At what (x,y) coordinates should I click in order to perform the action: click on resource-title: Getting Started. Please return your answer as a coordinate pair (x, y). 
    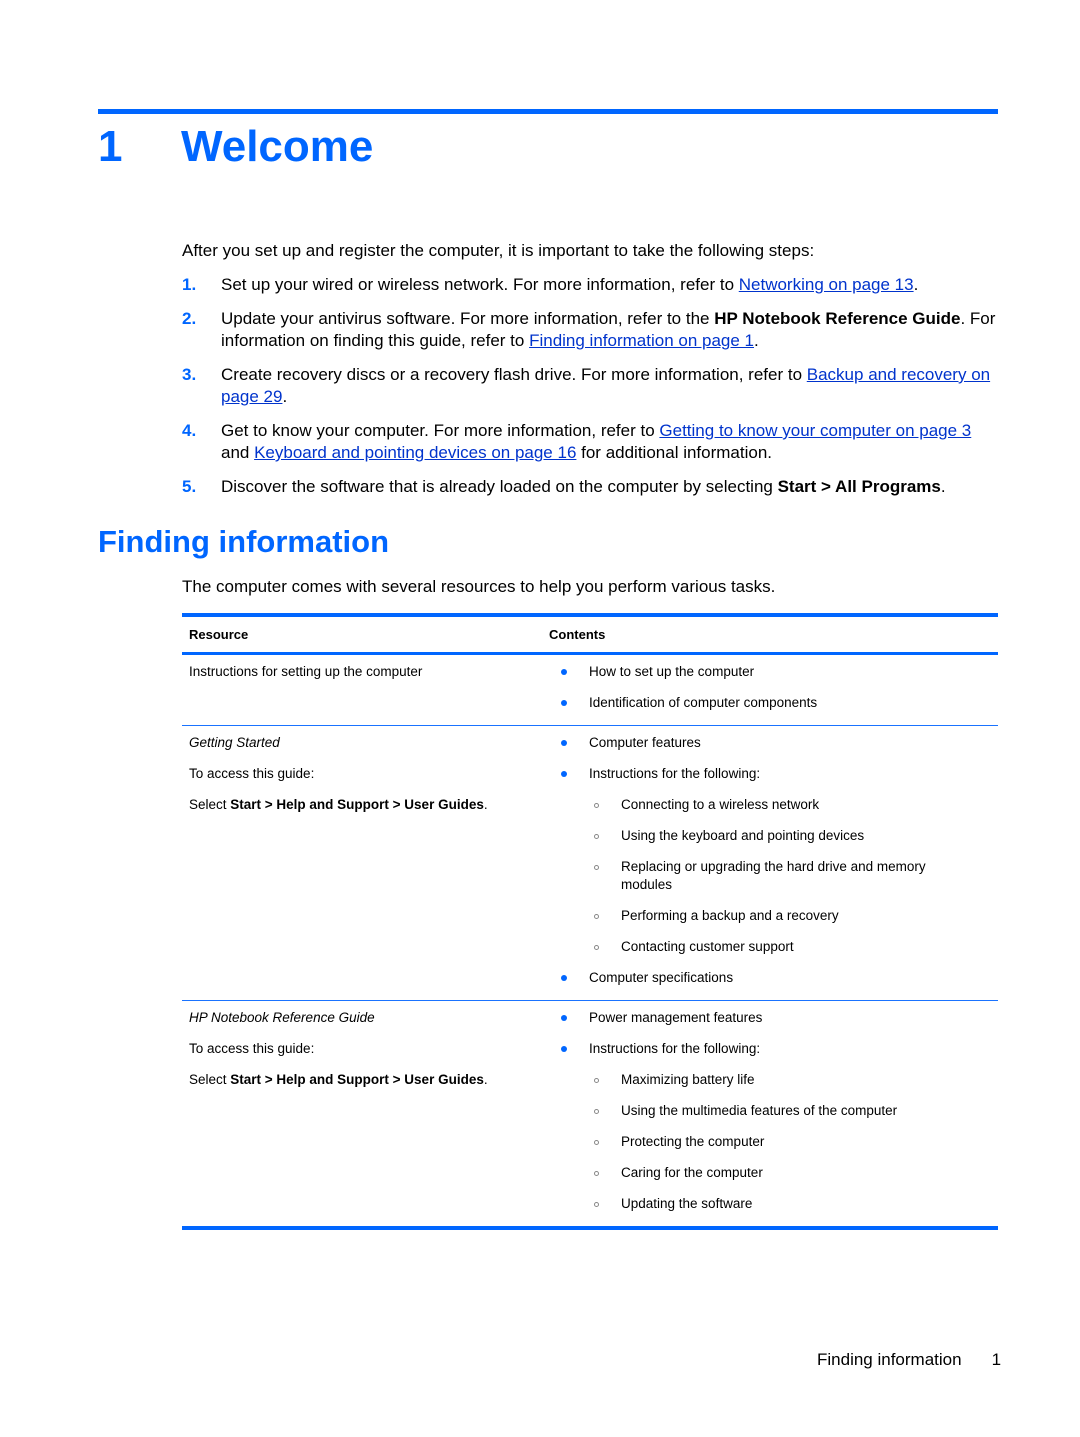
    Looking at the image, I should click on (234, 742).